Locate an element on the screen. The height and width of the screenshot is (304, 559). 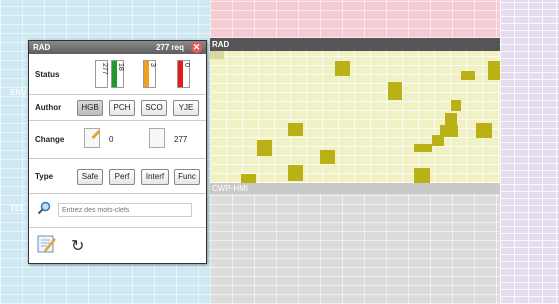
modified-count: 0 is located at coordinates (111, 139).